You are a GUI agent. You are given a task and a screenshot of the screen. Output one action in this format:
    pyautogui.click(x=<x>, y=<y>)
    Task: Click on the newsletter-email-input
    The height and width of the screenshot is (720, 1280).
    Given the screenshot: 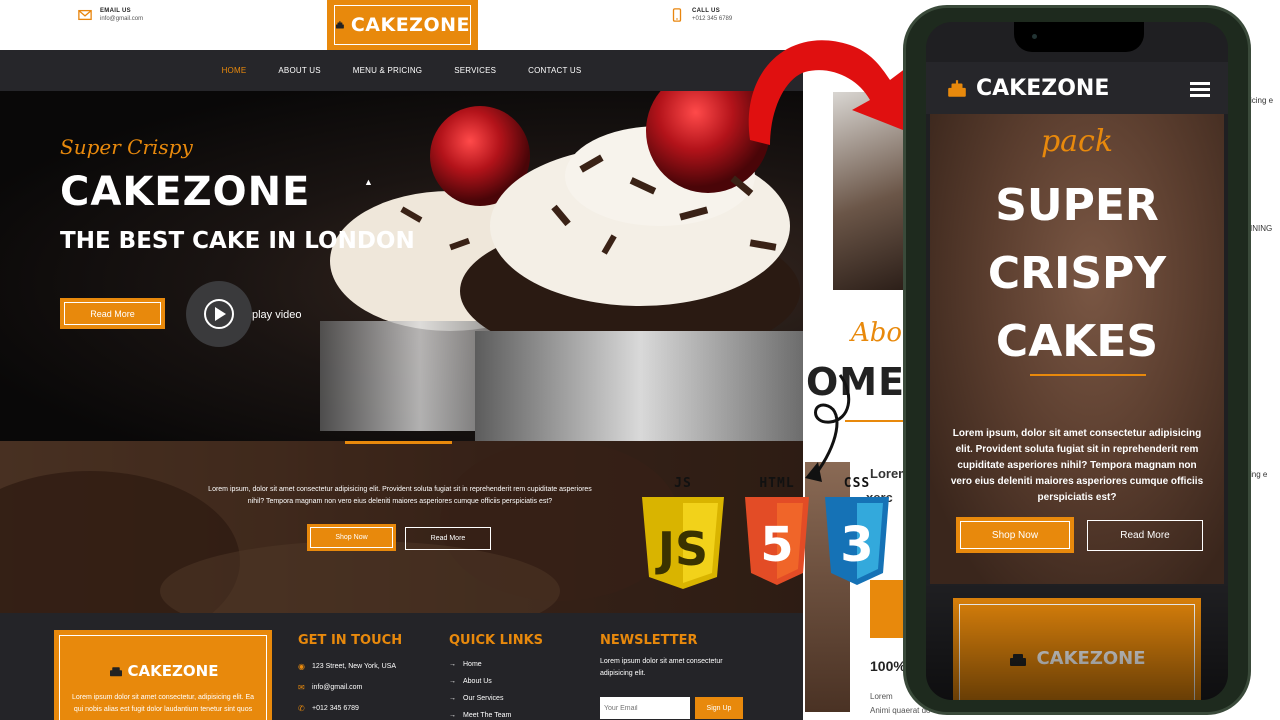 What is the action you would take?
    pyautogui.click(x=645, y=708)
    